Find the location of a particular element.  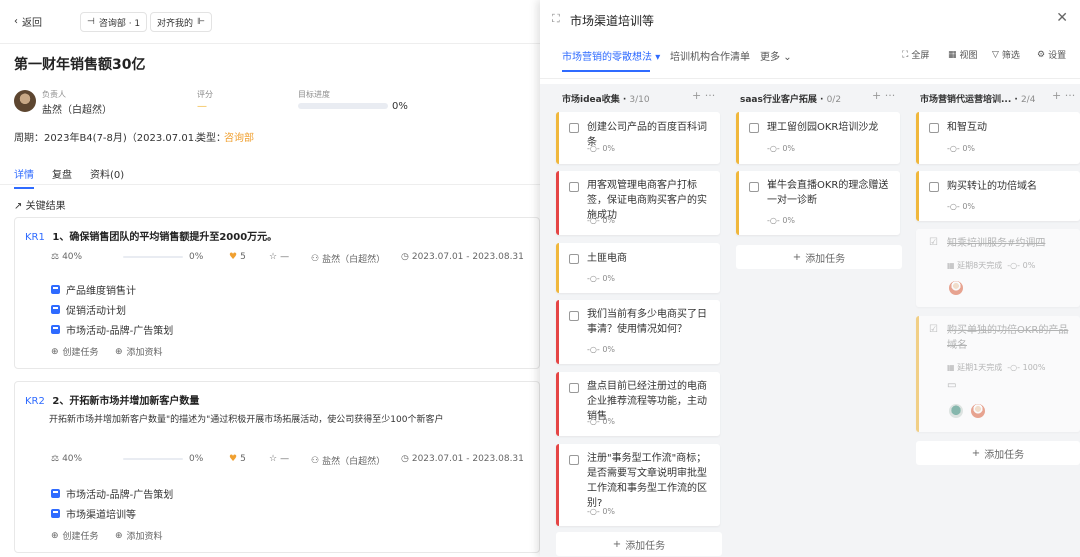

heart-icon: ♥ is located at coordinates (233, 459).